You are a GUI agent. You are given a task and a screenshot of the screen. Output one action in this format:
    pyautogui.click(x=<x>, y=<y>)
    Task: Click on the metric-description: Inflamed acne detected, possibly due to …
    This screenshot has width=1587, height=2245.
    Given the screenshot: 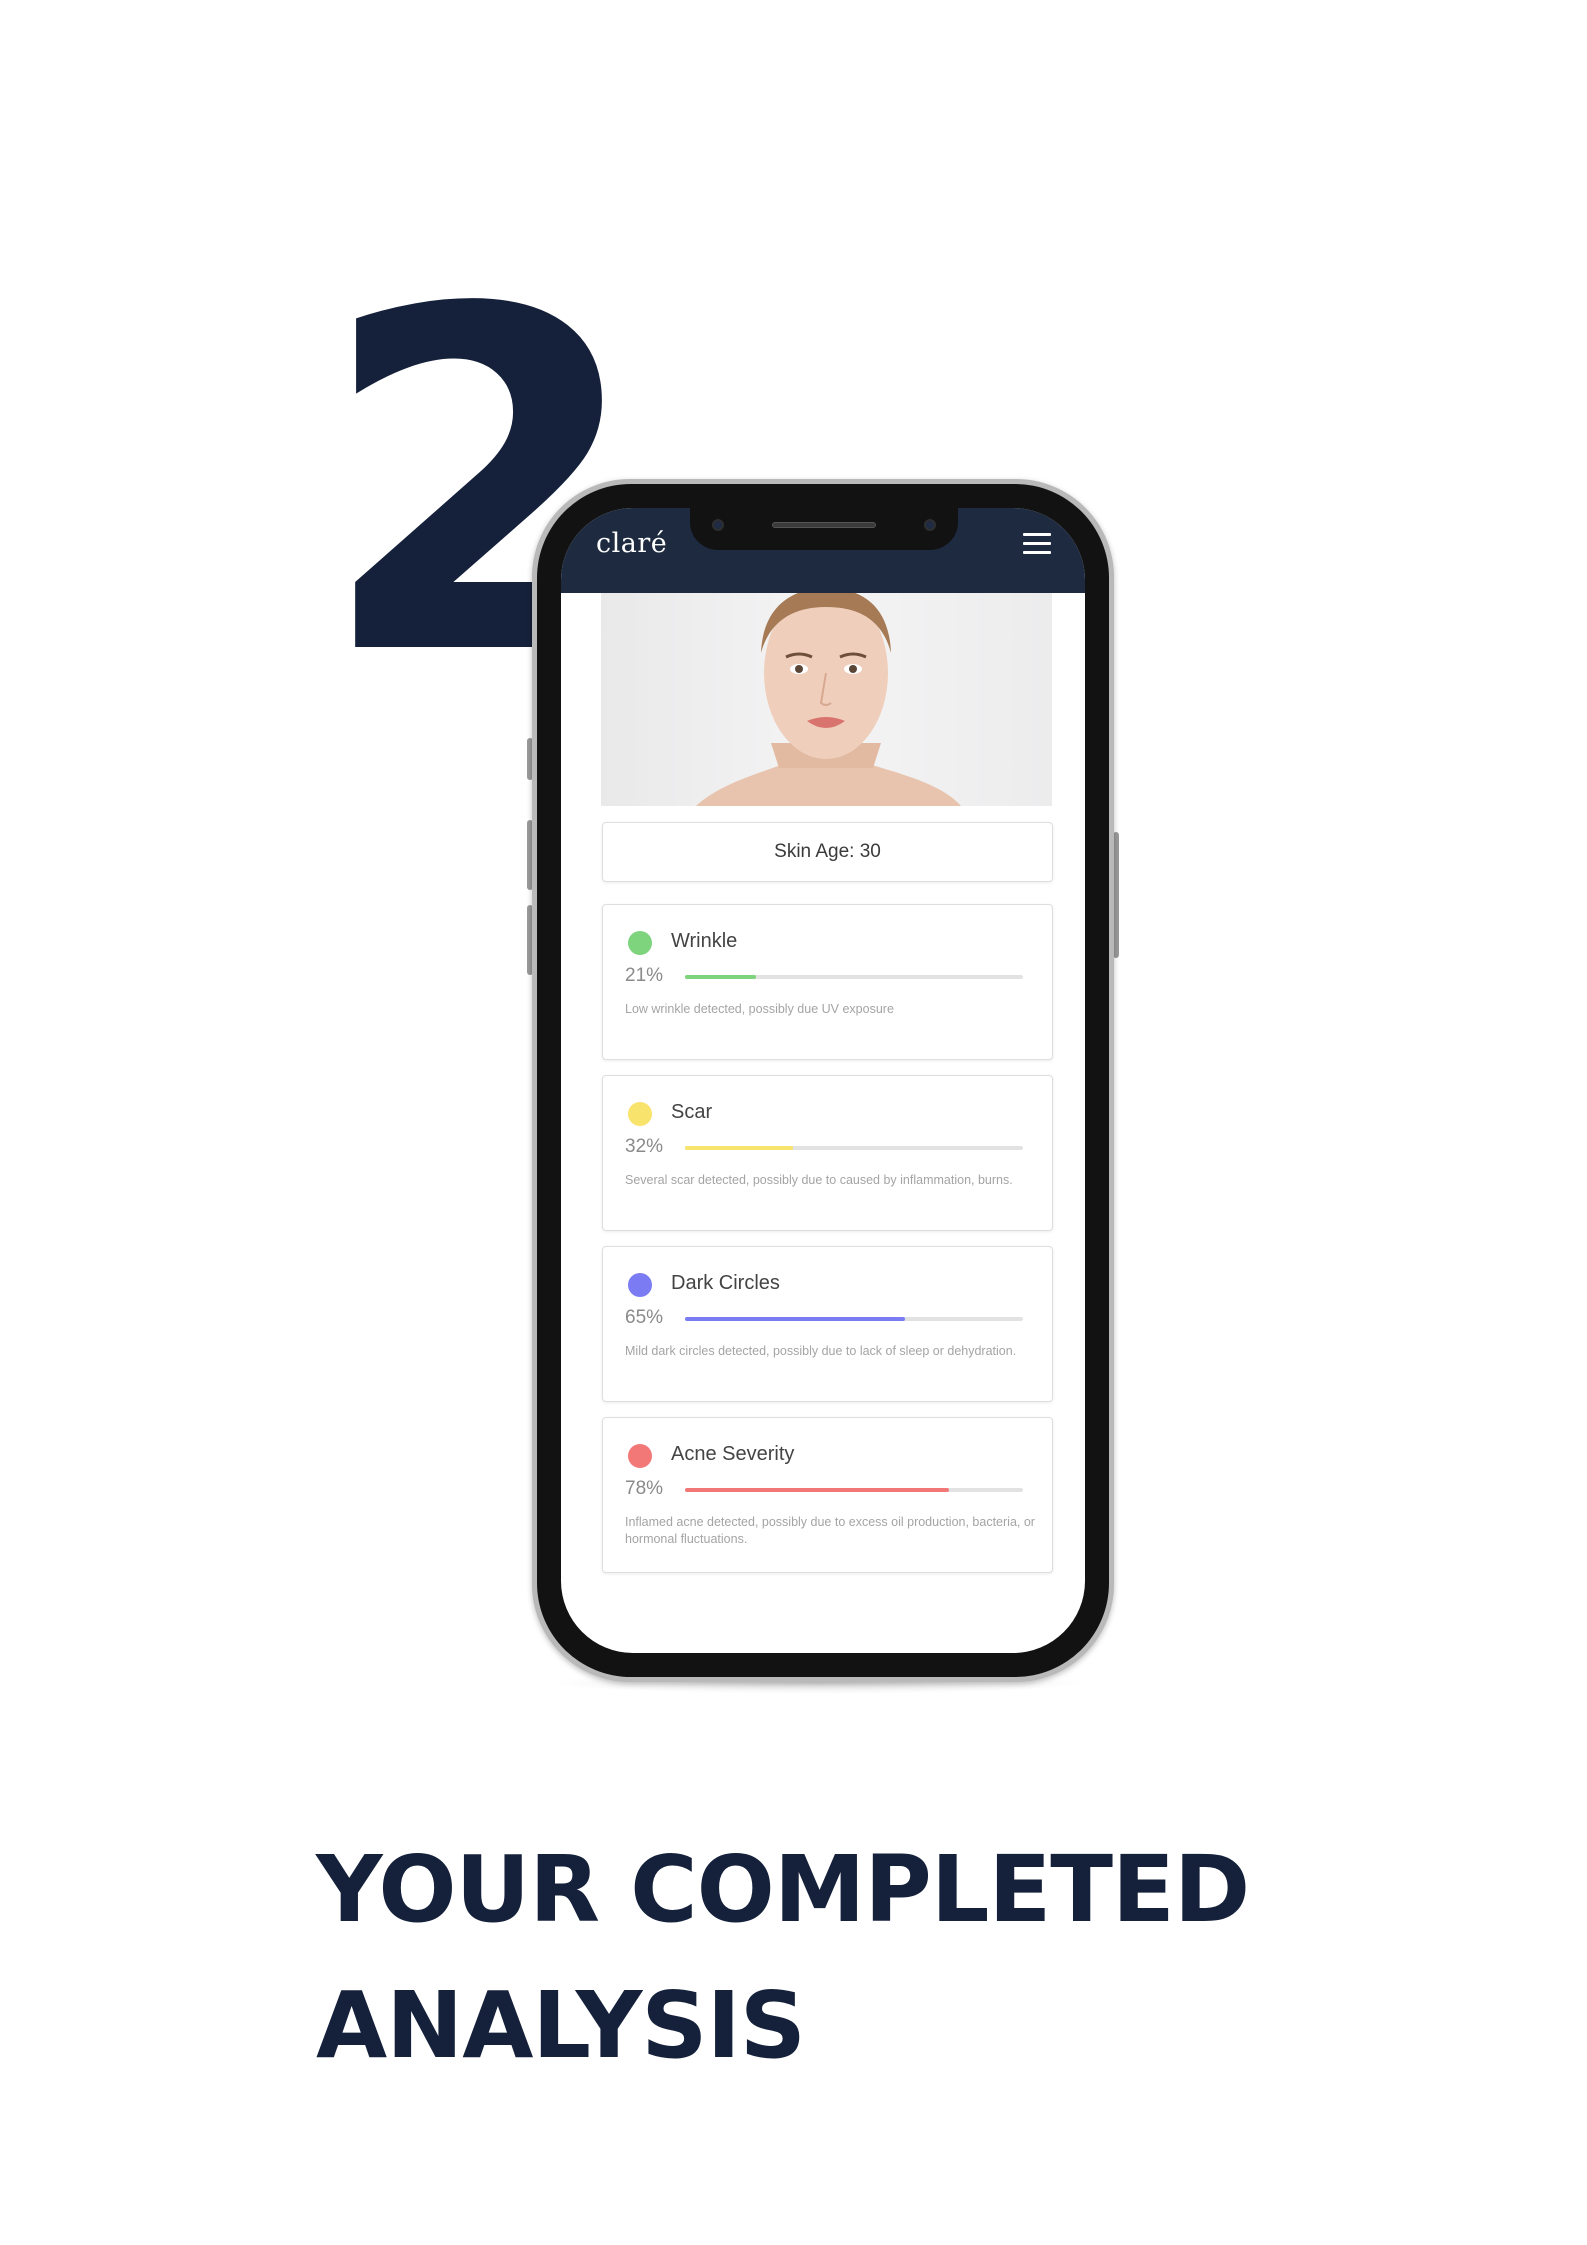 What is the action you would take?
    pyautogui.click(x=830, y=1530)
    